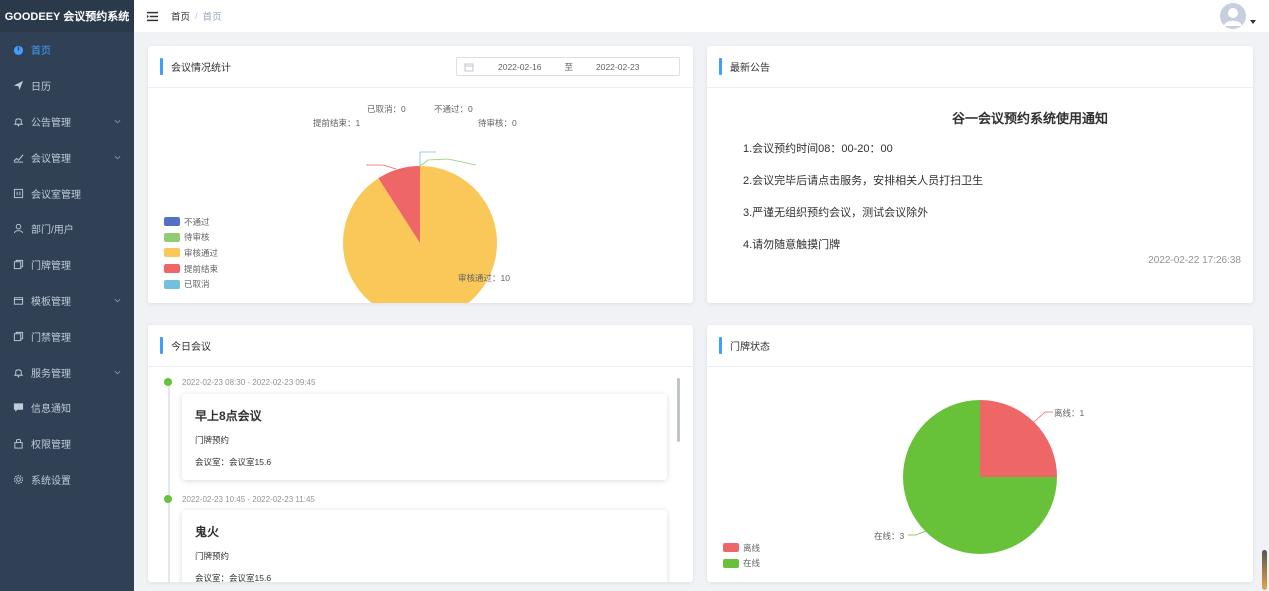 The image size is (1269, 591). Describe the element at coordinates (248, 499) in the screenshot. I see `meeting-time: 2022-02-23 10:45 - 2022-02-23 11:45` at that location.